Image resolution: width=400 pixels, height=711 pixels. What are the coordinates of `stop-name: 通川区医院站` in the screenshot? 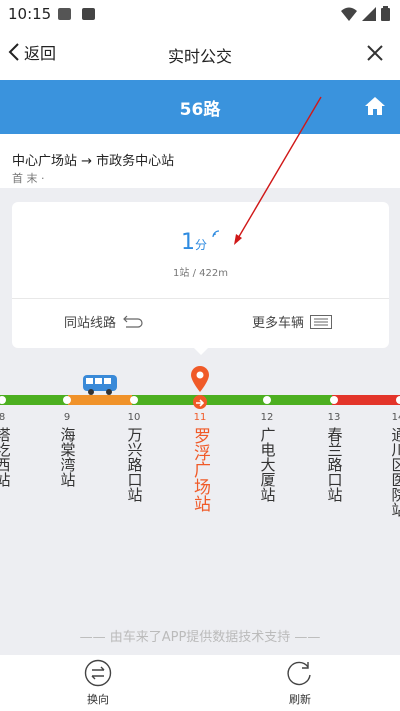 It's located at (394, 472).